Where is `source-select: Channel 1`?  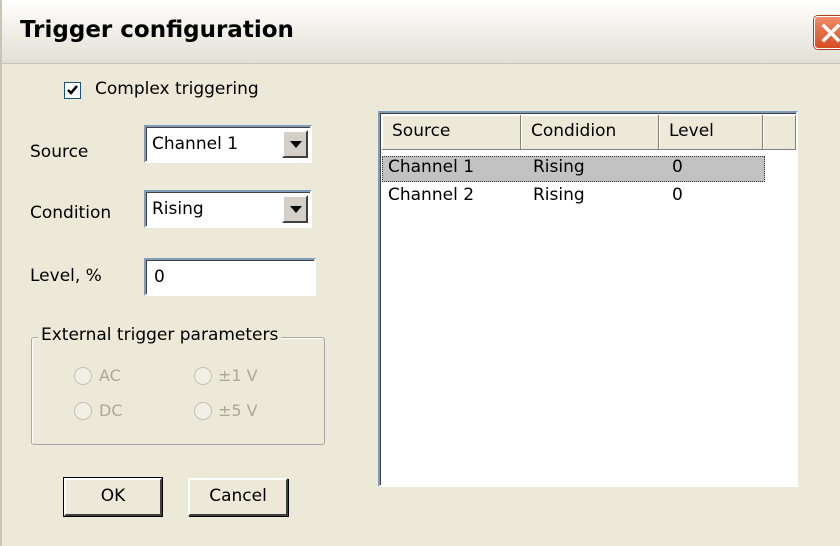
source-select: Channel 1 is located at coordinates (228, 144).